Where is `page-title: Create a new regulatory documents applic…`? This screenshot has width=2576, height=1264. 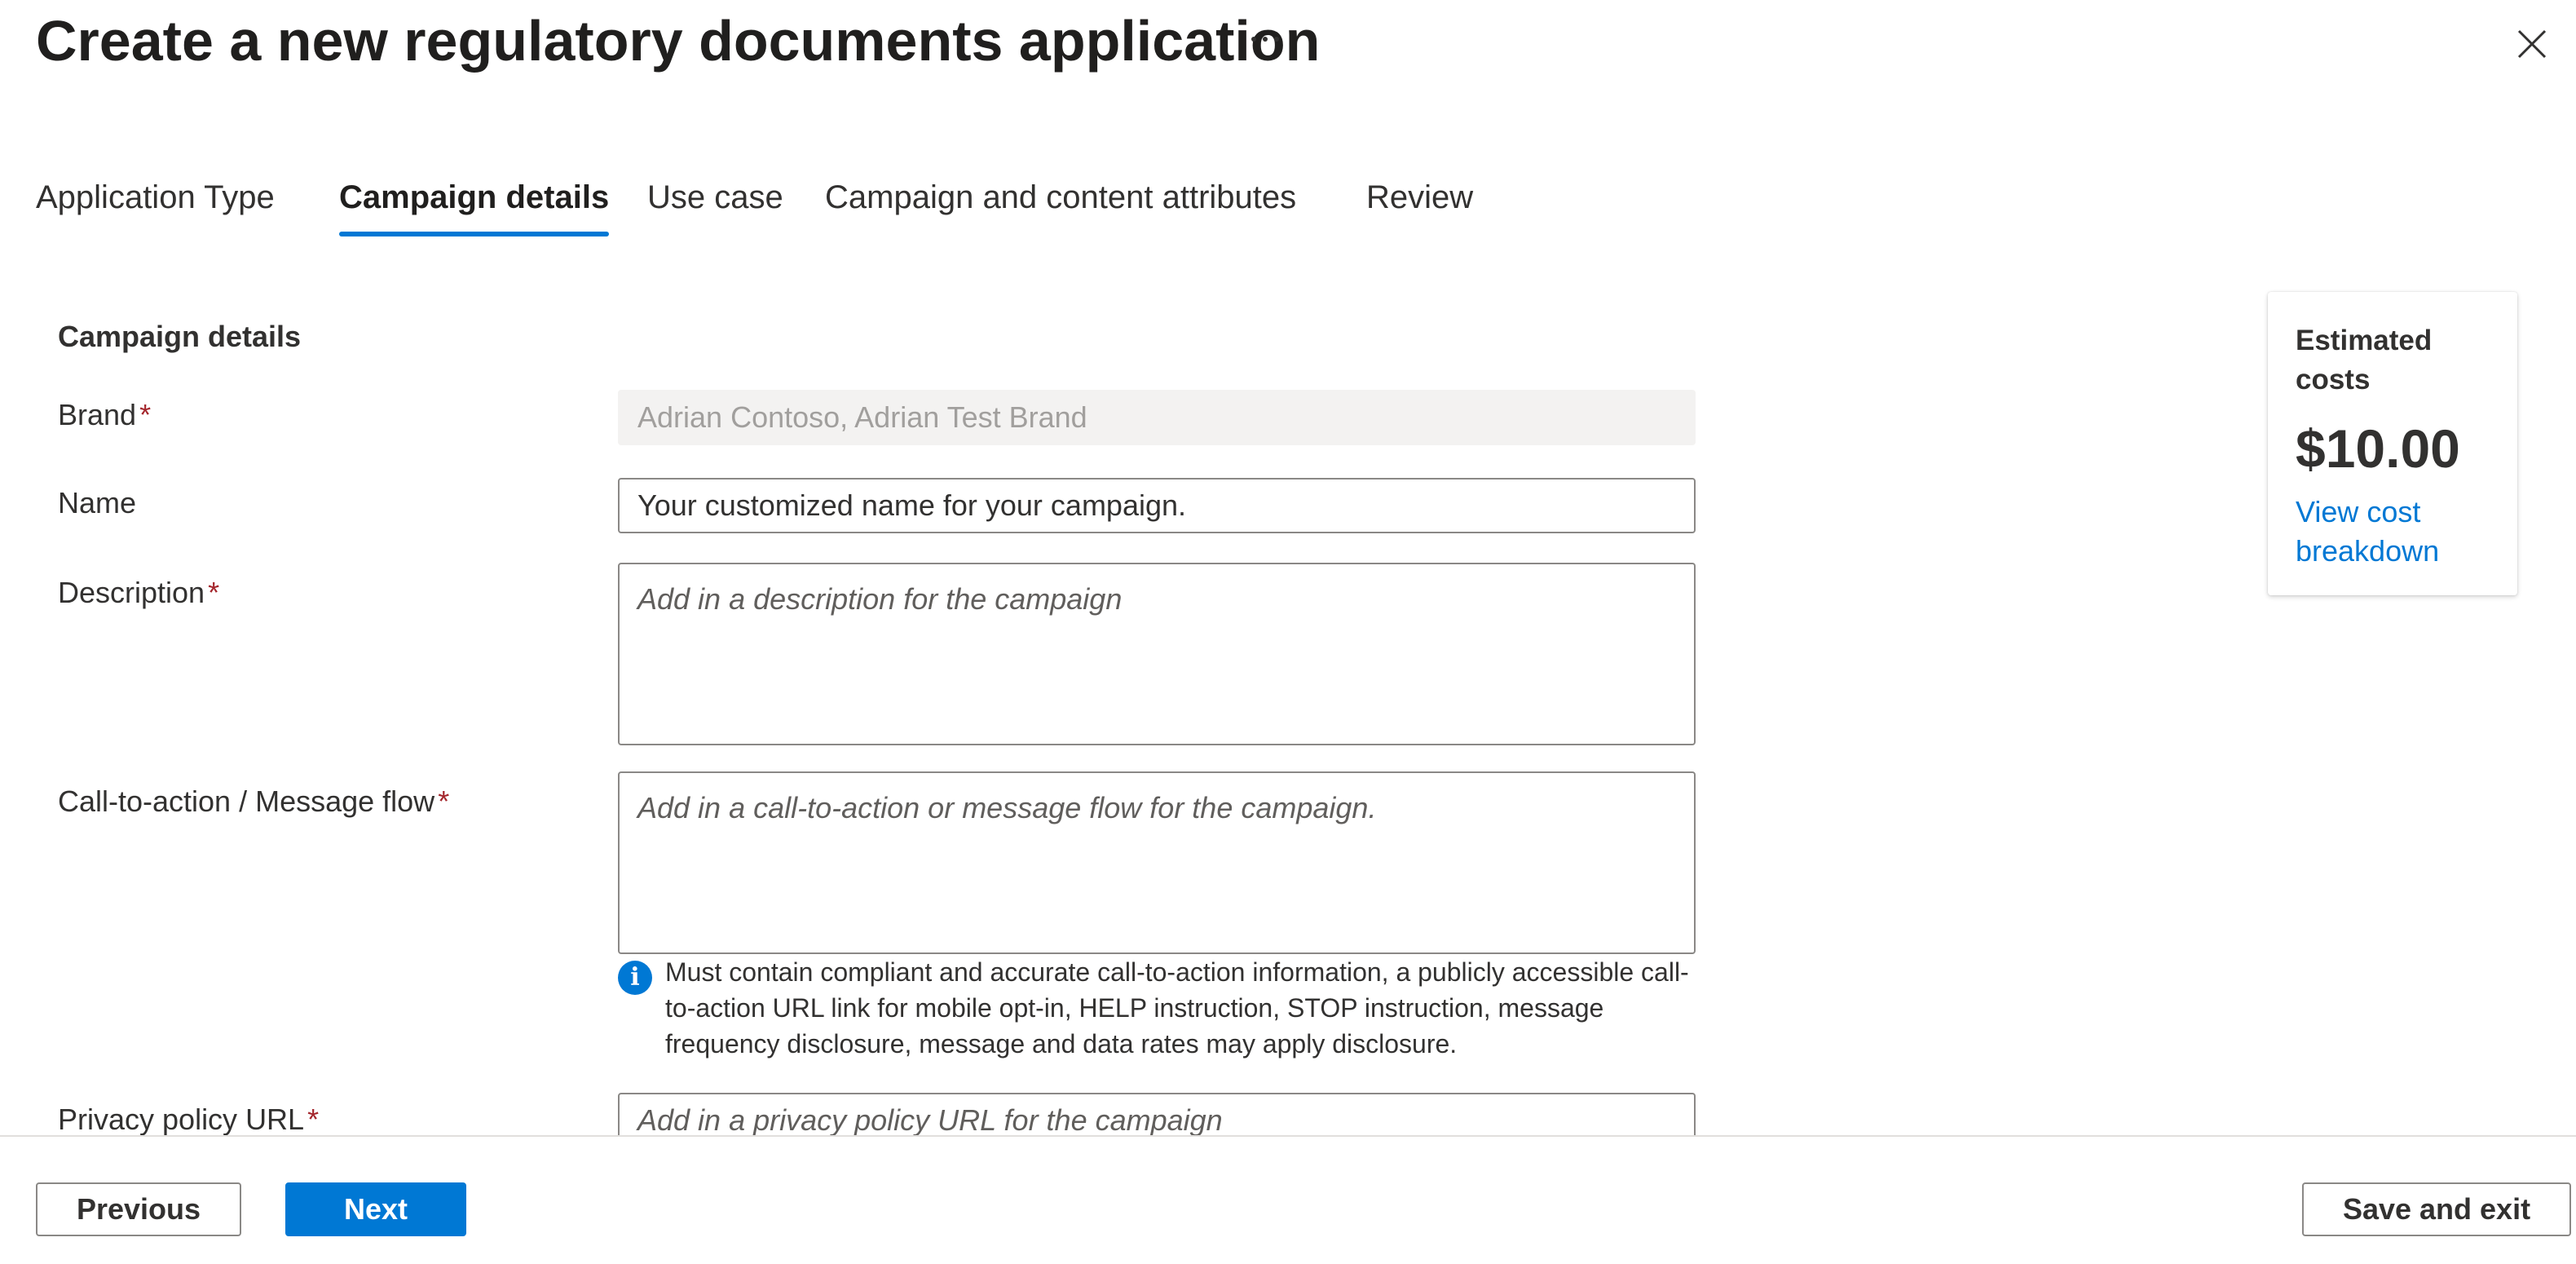
page-title: Create a new regulatory documents applic… is located at coordinates (678, 41).